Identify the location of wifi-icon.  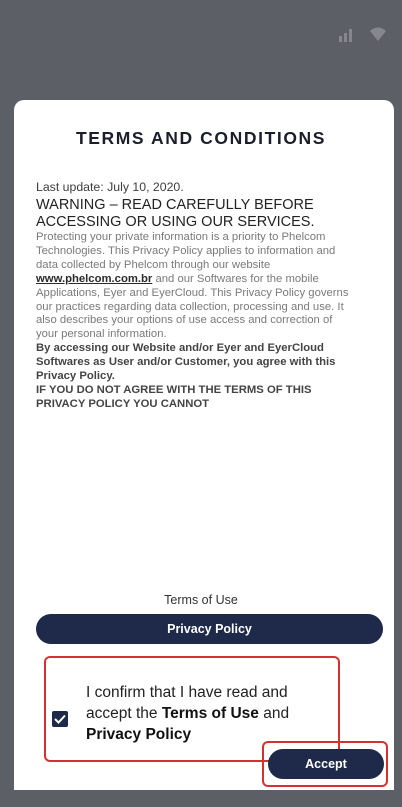
(378, 34).